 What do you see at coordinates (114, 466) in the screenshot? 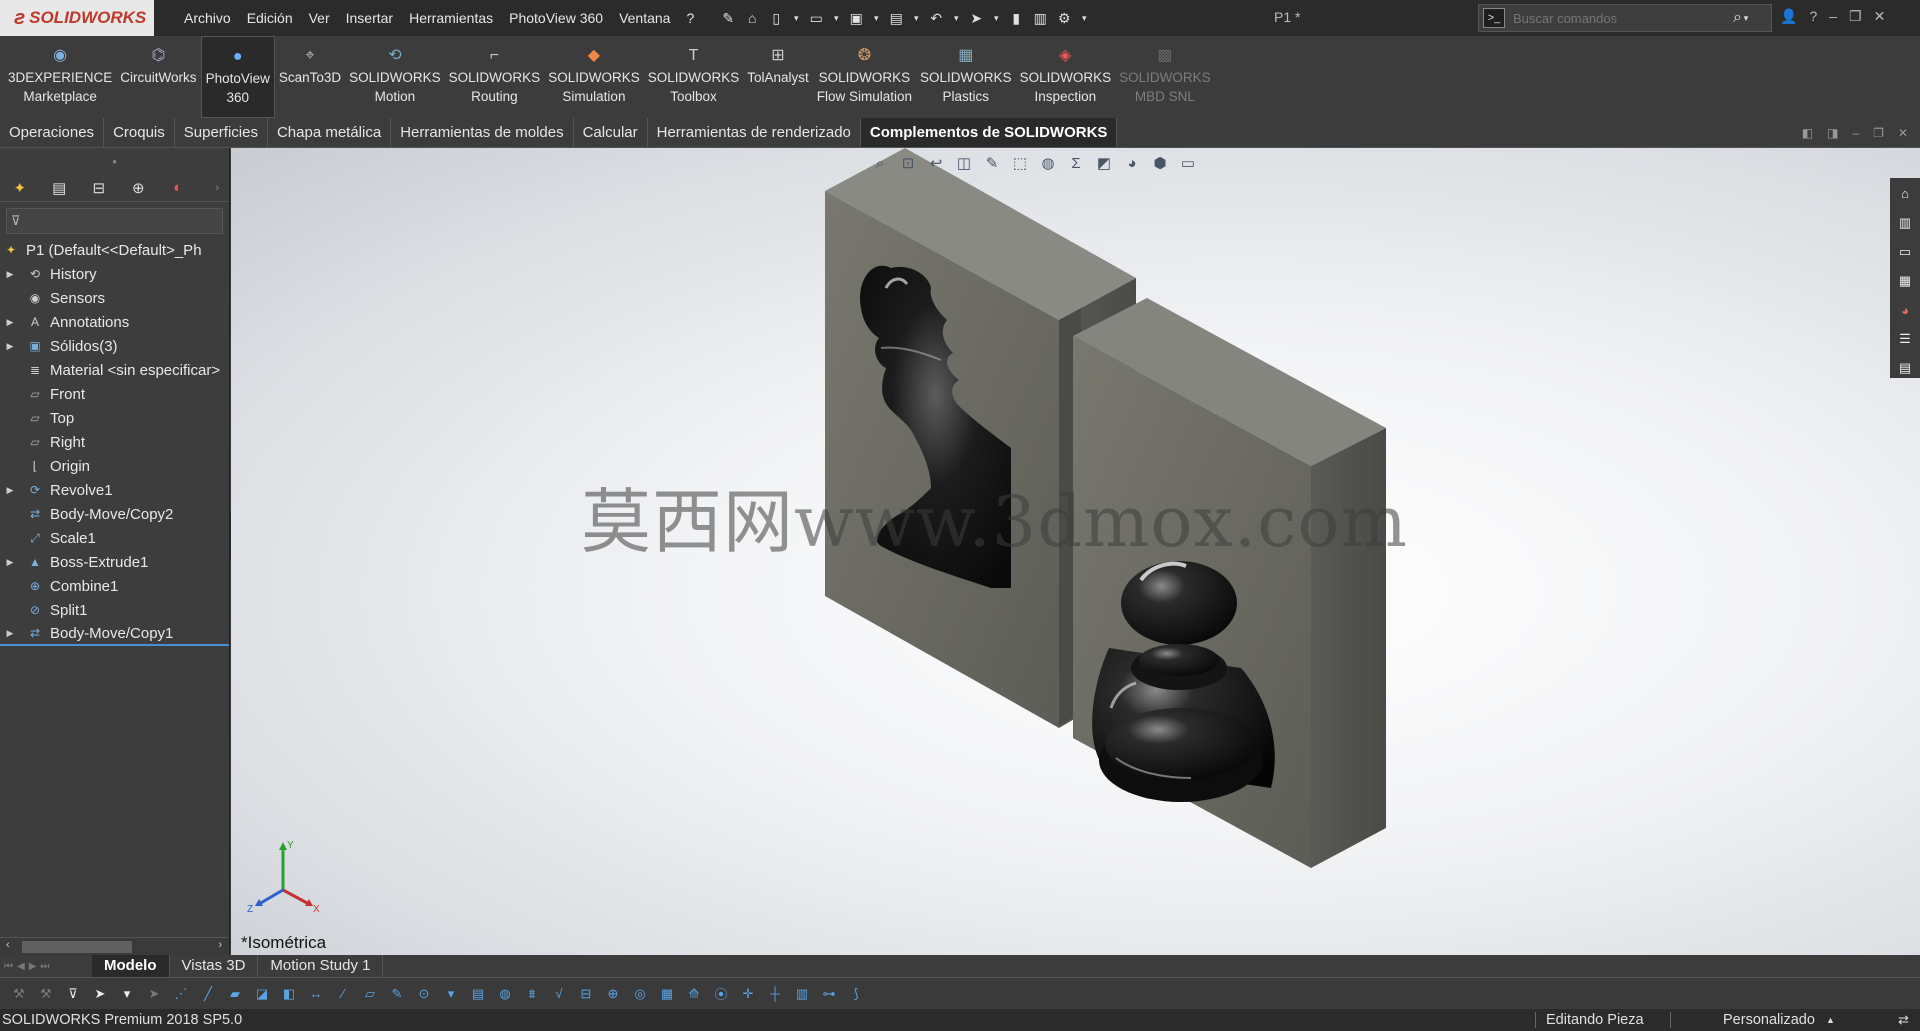
I see `tree-item: ⌊ Origin` at bounding box center [114, 466].